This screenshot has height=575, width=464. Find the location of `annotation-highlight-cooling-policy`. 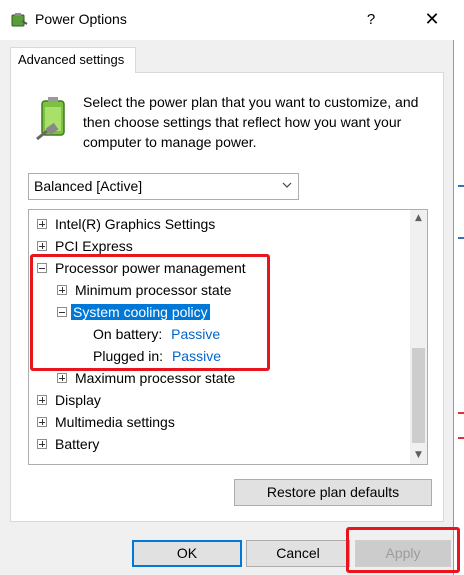

annotation-highlight-cooling-policy is located at coordinates (150, 312).